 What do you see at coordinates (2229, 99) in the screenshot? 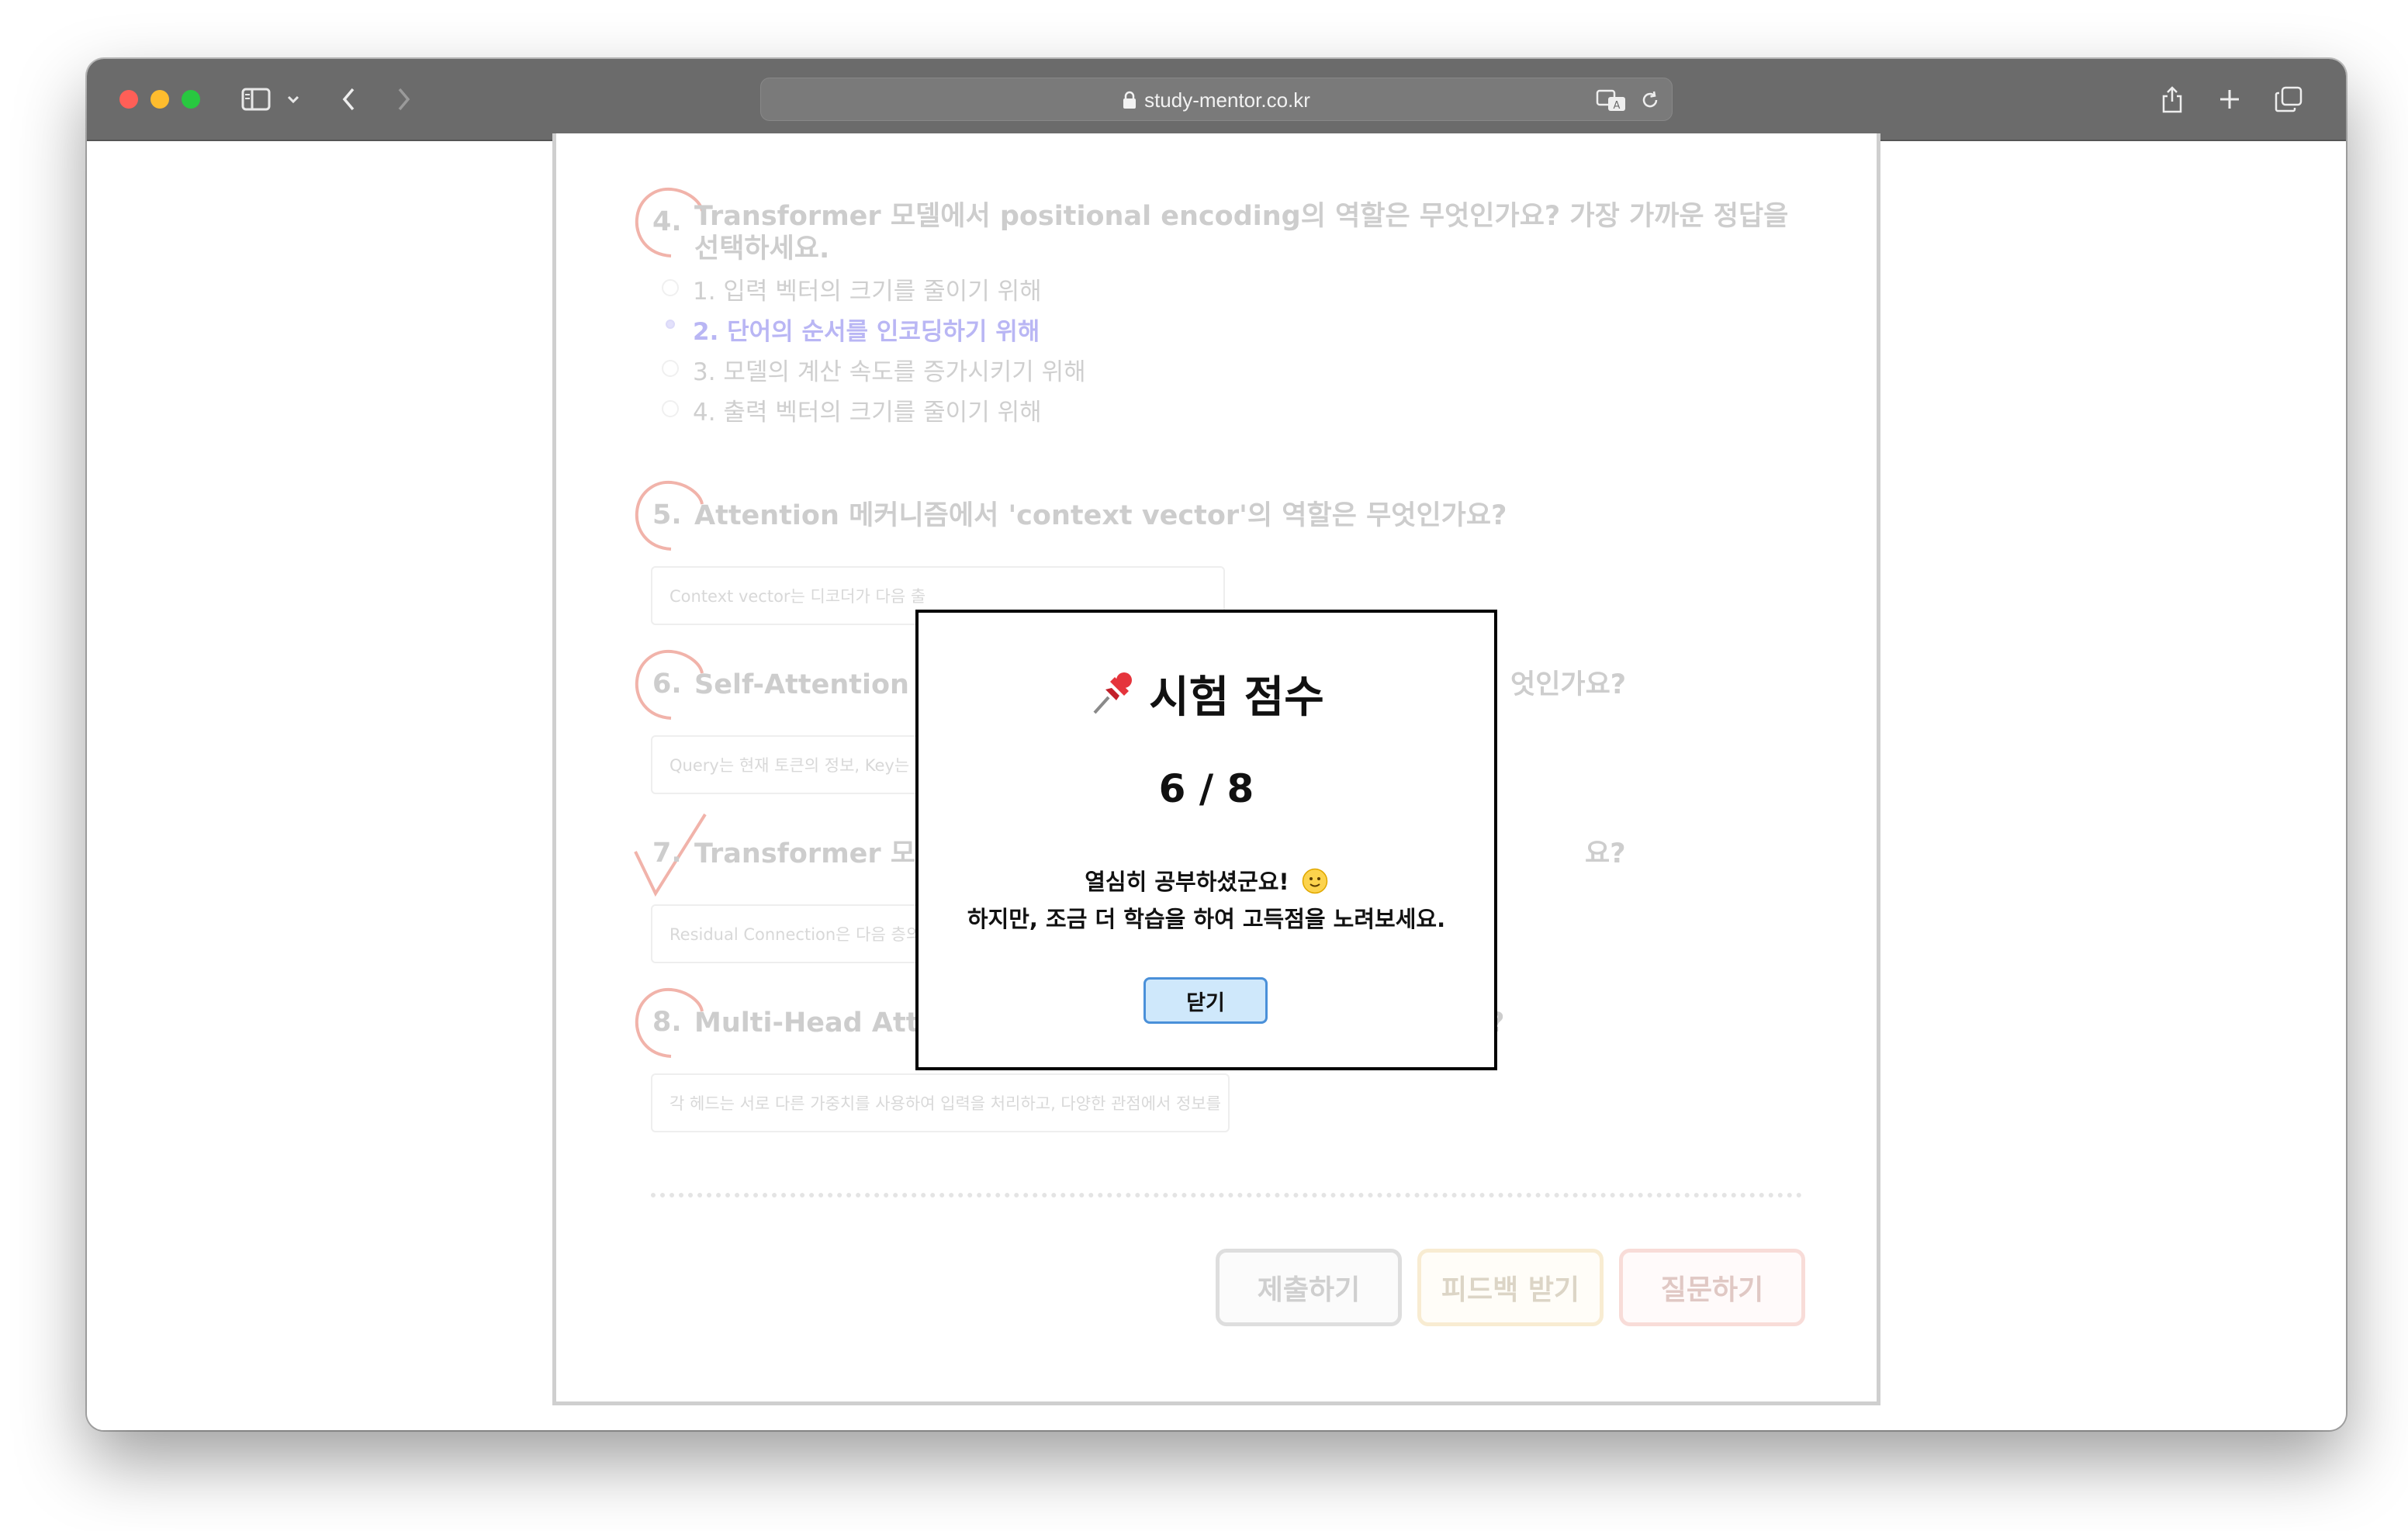
I see `new-tab-icon` at bounding box center [2229, 99].